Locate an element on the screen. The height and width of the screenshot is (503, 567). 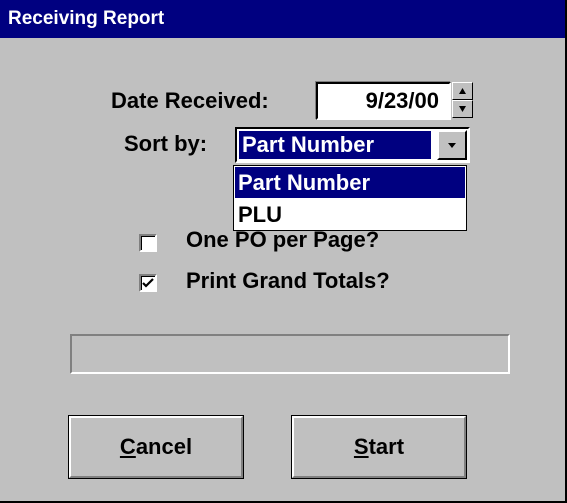
dropdown-button is located at coordinates (452, 145).